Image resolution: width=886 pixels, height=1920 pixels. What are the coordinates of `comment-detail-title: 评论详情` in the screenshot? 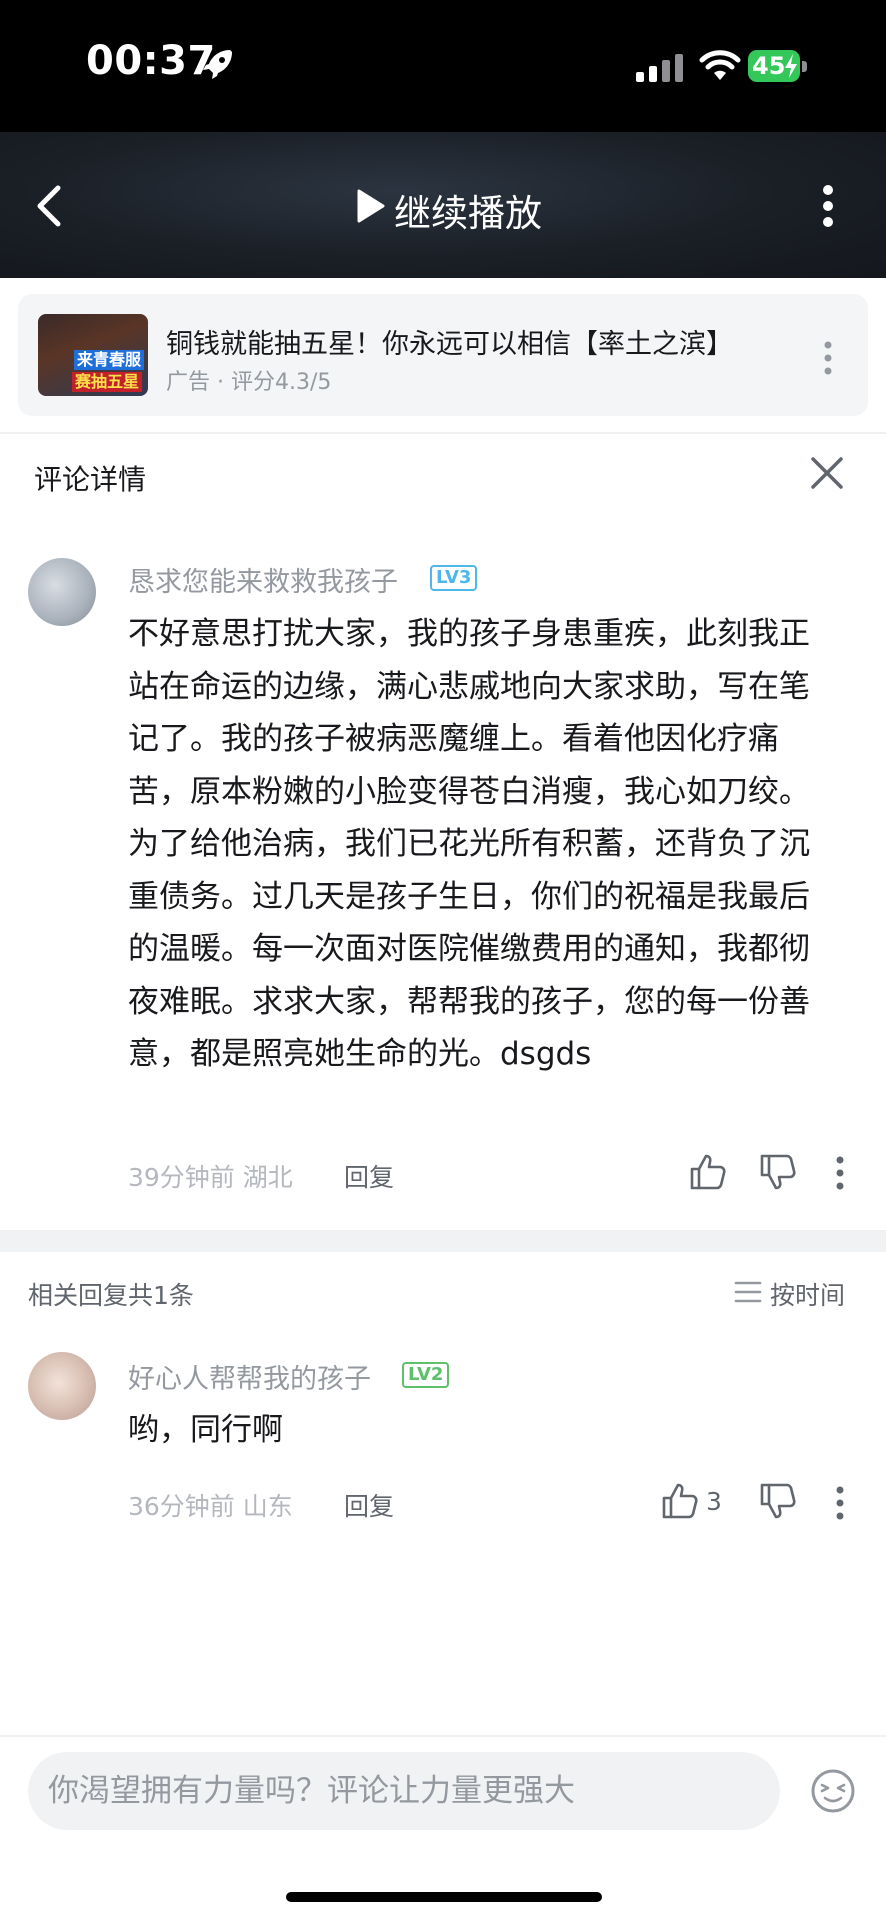 It's located at (90, 479).